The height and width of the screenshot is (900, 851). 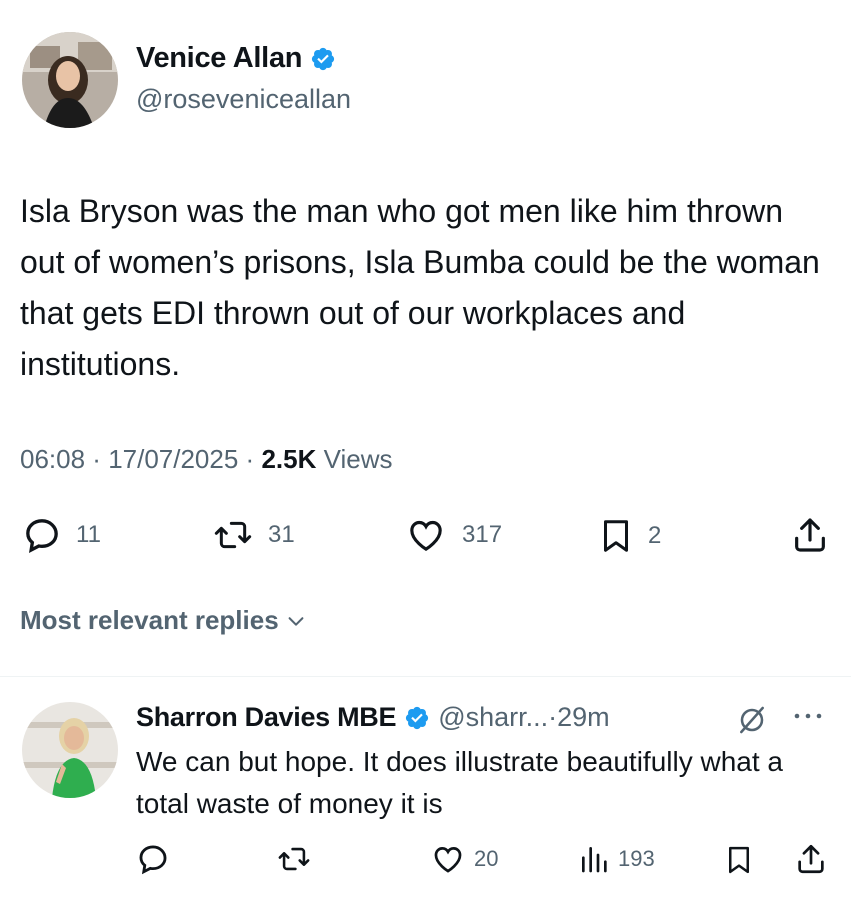 What do you see at coordinates (296, 621) in the screenshot?
I see `chevron-down-icon` at bounding box center [296, 621].